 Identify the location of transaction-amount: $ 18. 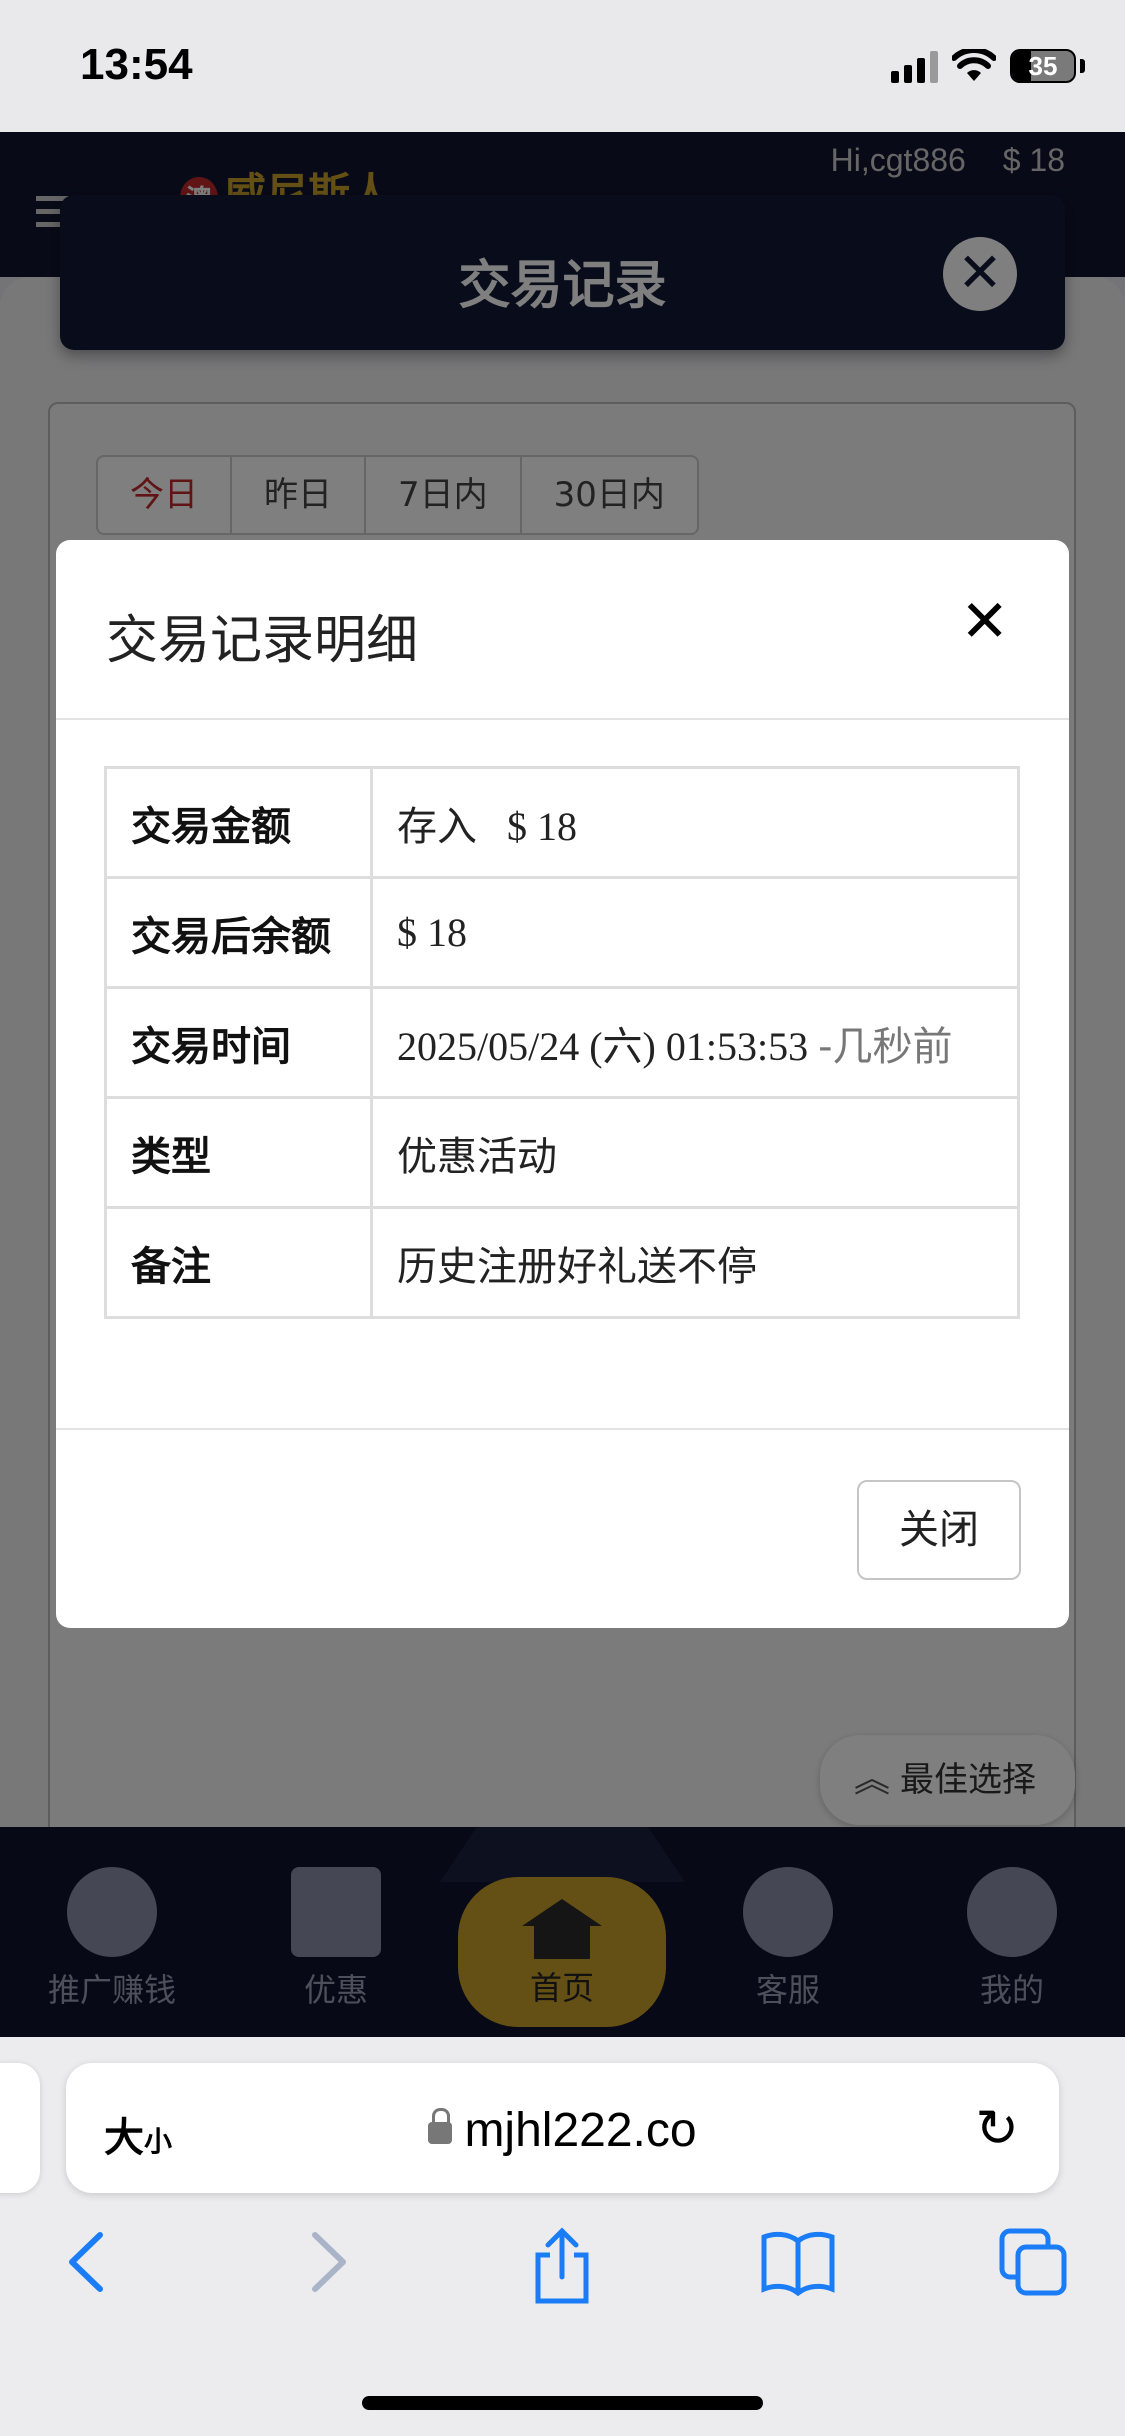
(542, 826).